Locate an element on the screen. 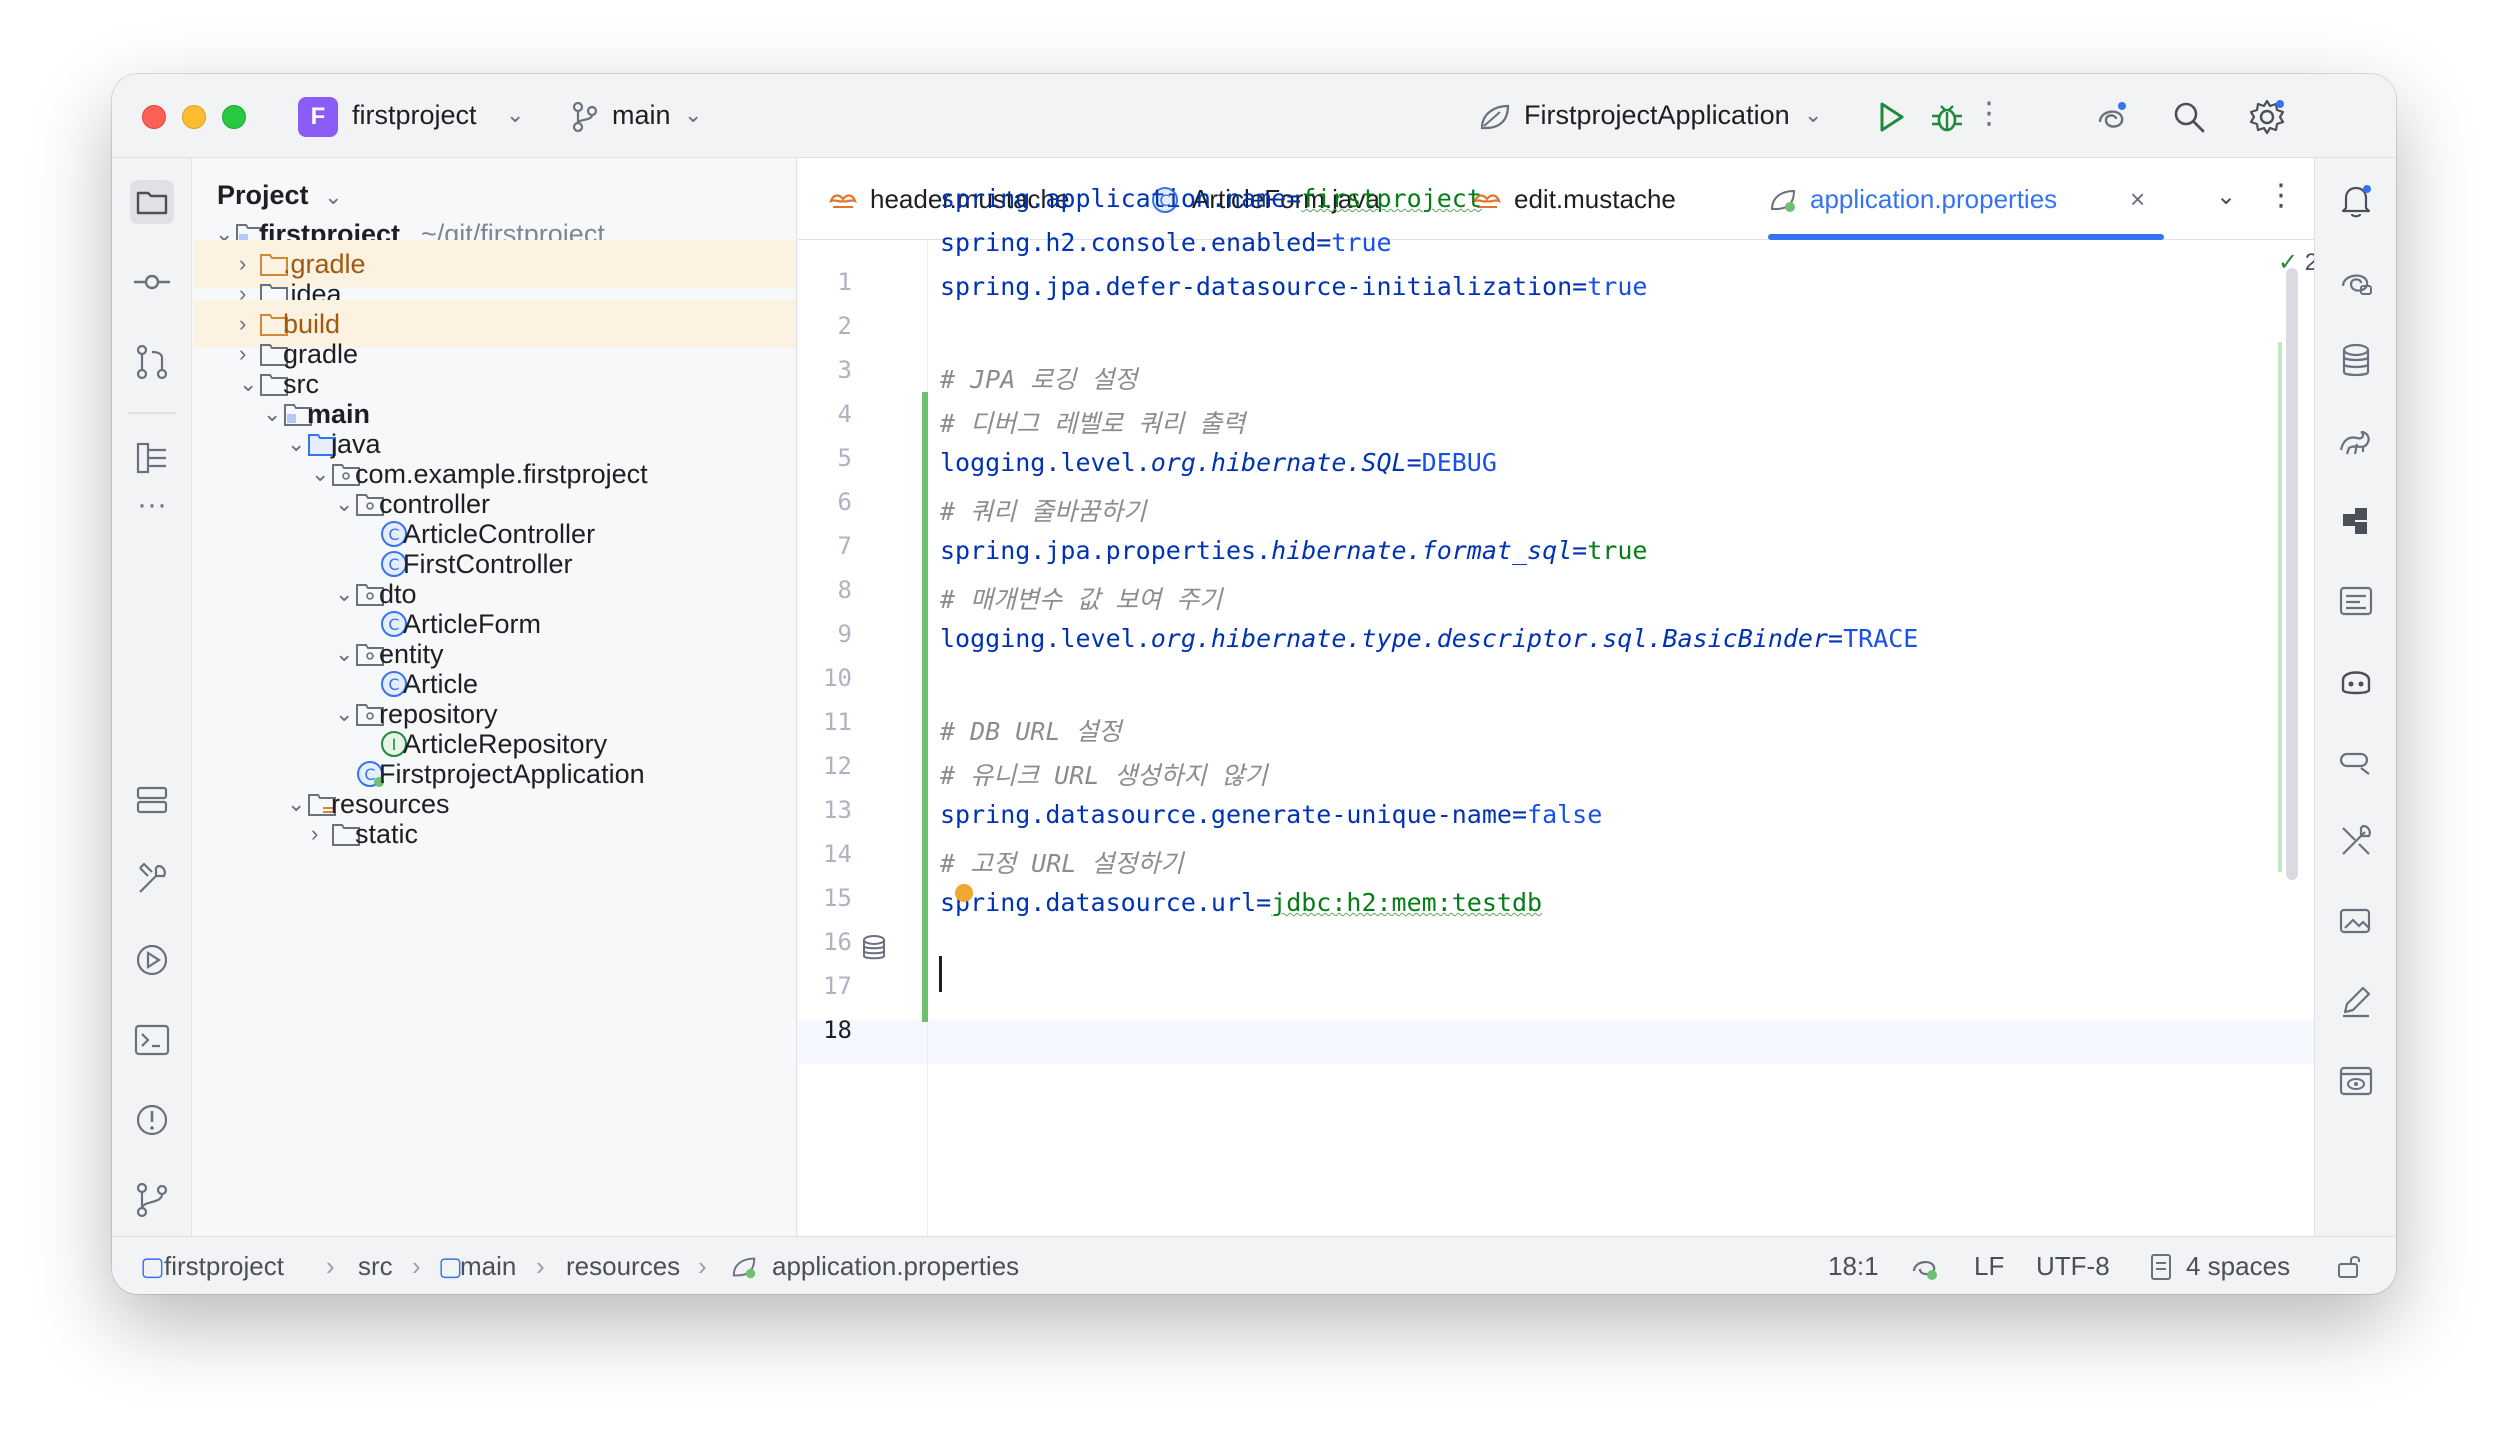 The image size is (2502, 1438). line-separator: LF is located at coordinates (1989, 1266).